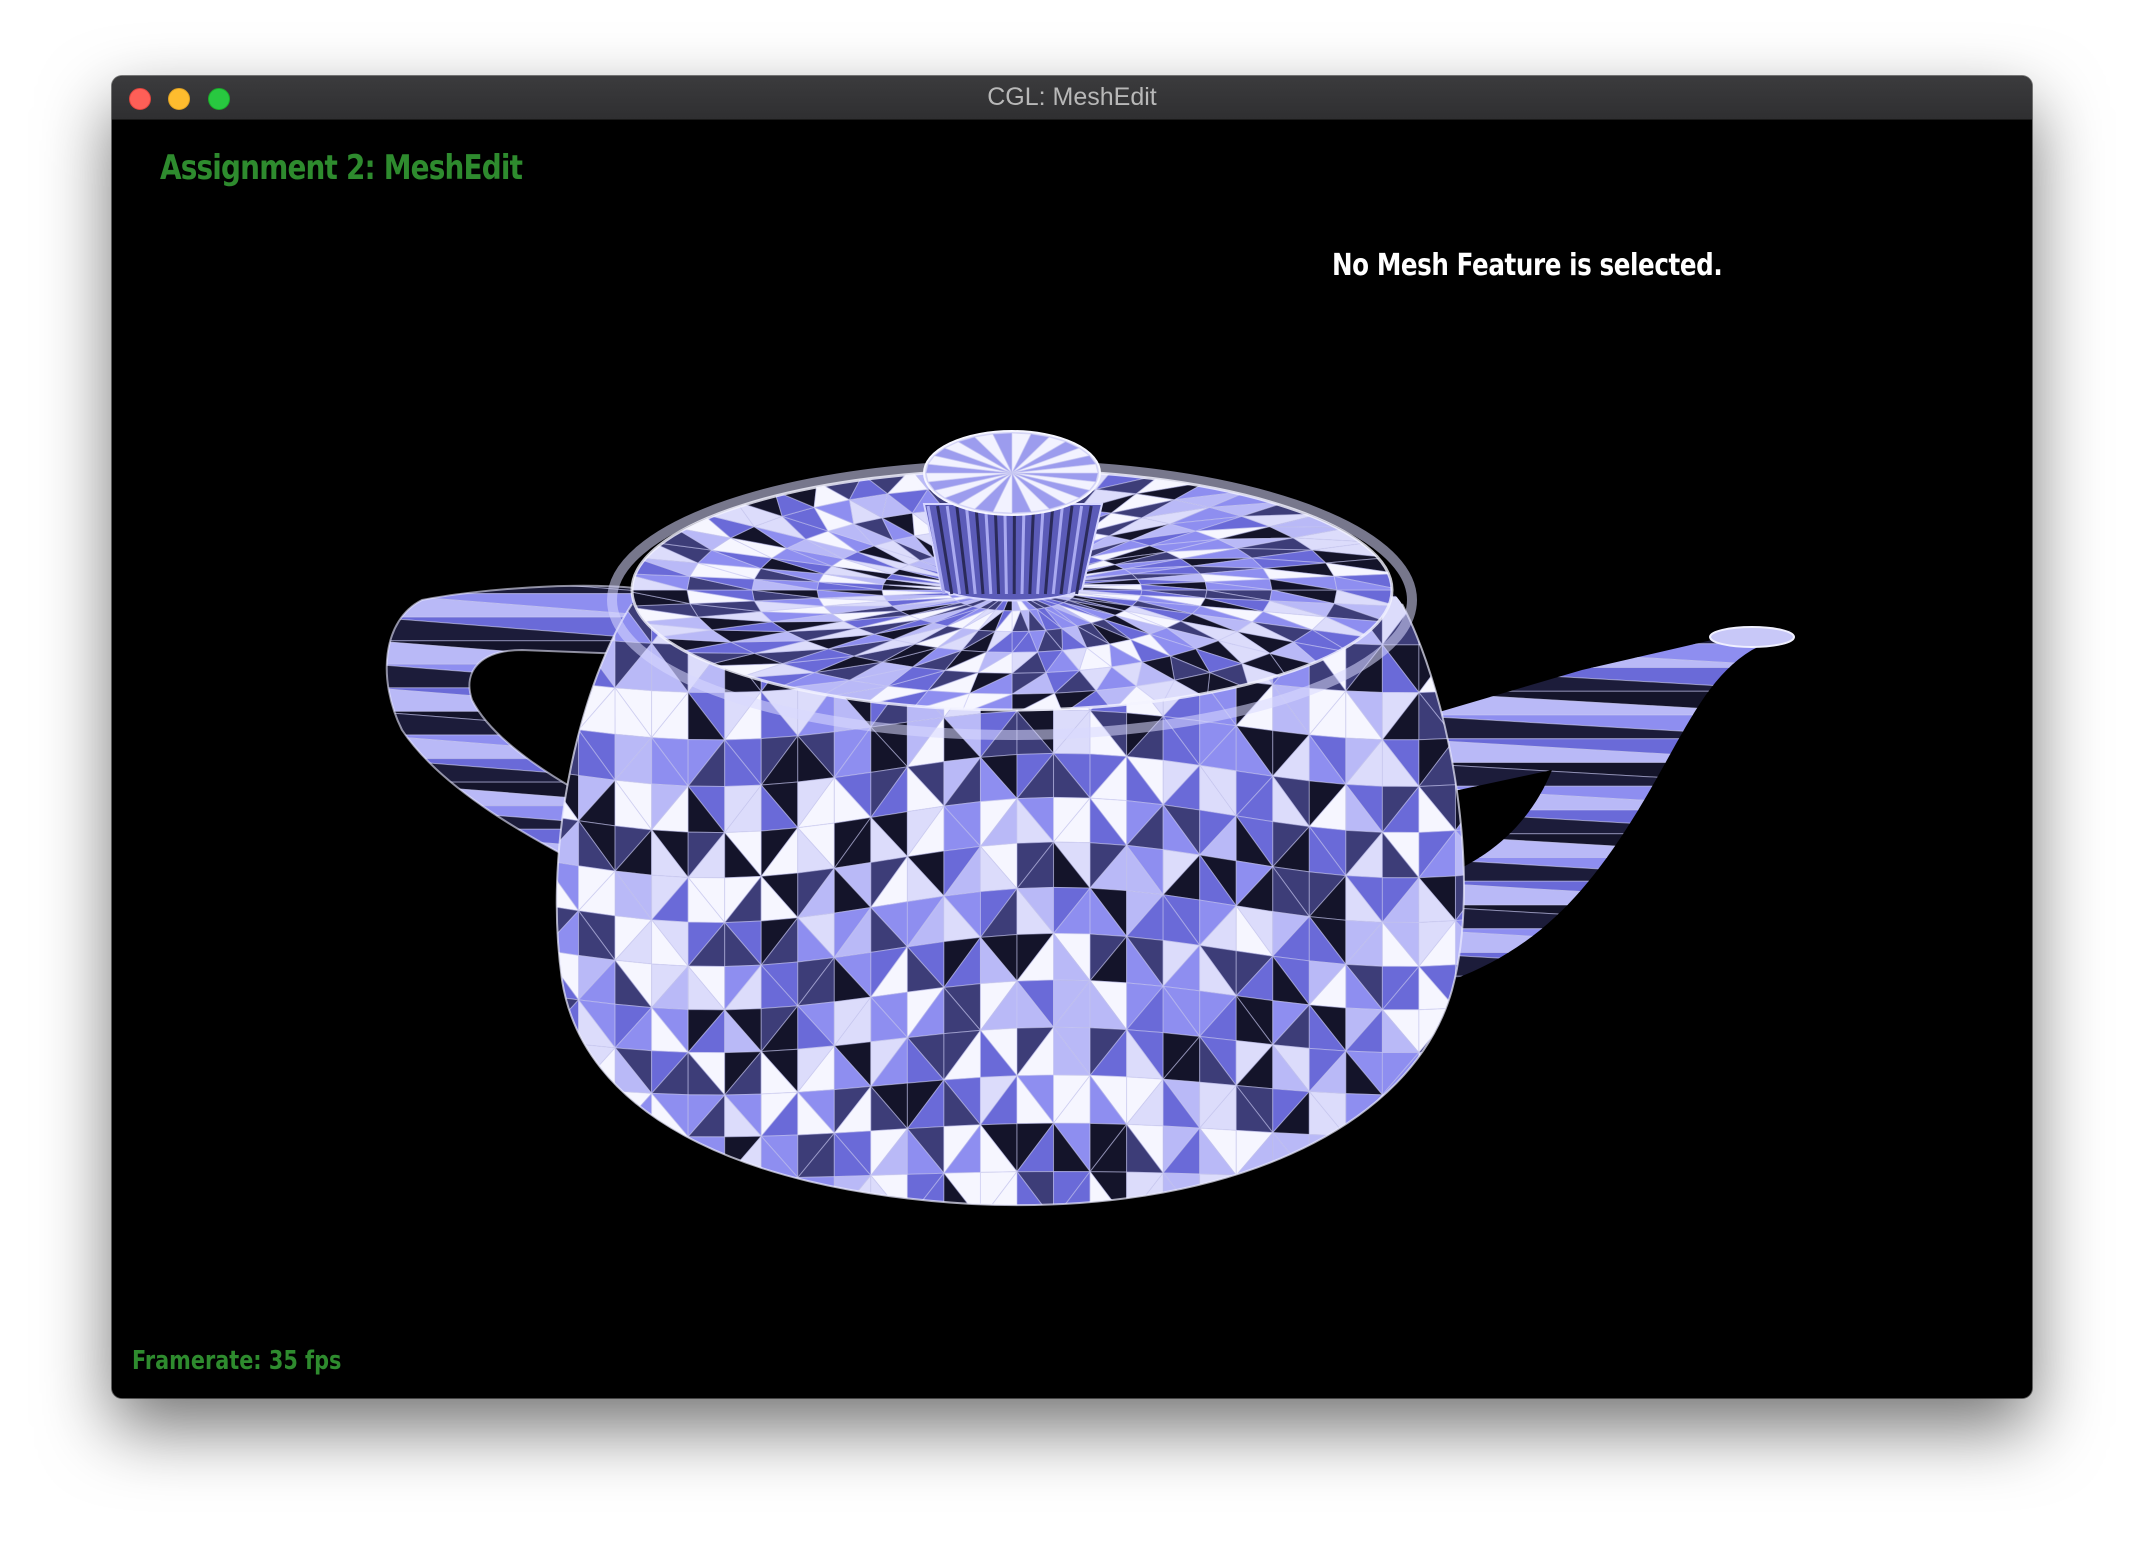  What do you see at coordinates (237, 1361) in the screenshot?
I see `framerate-readout: Framerate: 35 fps` at bounding box center [237, 1361].